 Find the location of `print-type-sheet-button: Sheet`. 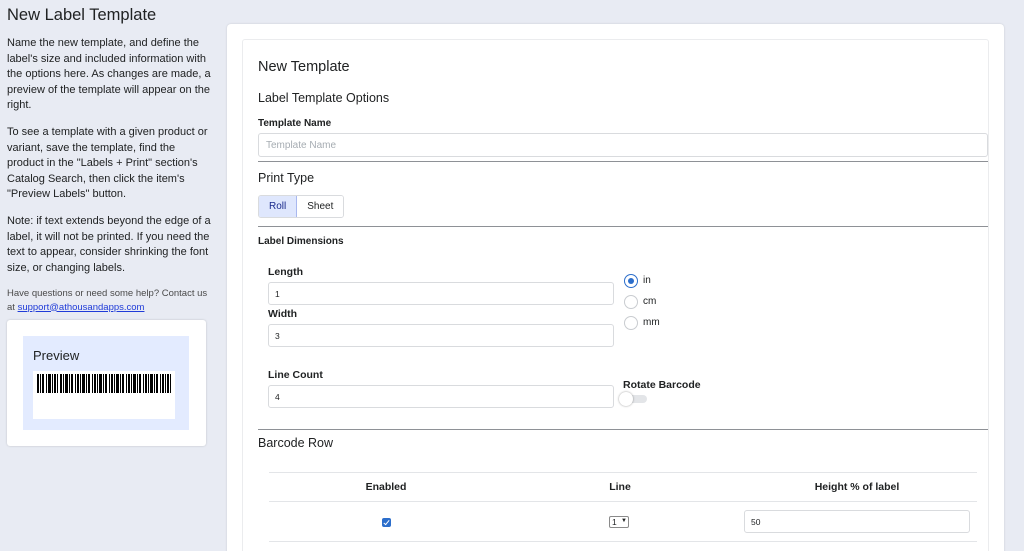

print-type-sheet-button: Sheet is located at coordinates (320, 206).